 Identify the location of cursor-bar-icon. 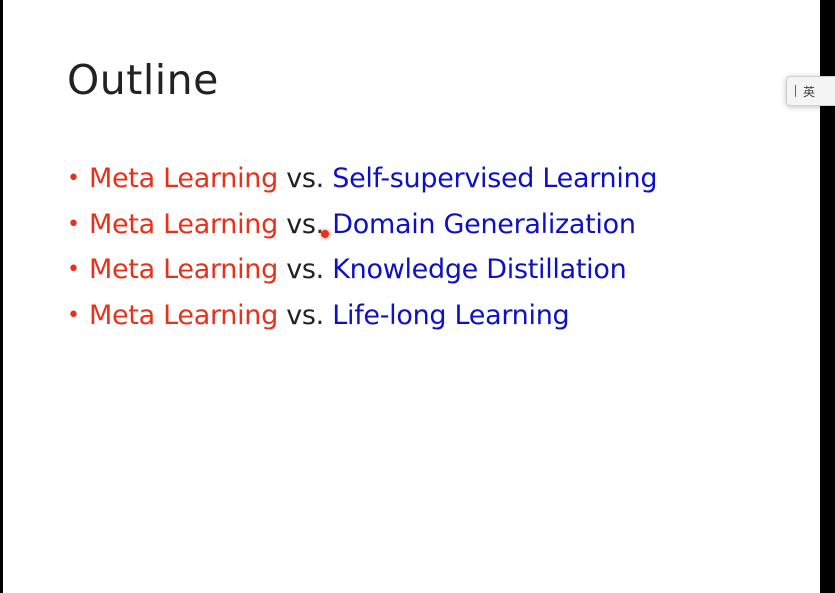
(795, 91).